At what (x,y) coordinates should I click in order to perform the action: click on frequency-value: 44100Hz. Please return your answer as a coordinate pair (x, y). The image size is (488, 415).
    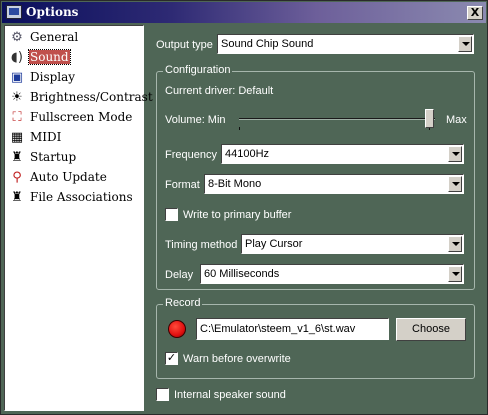
    Looking at the image, I should click on (247, 154).